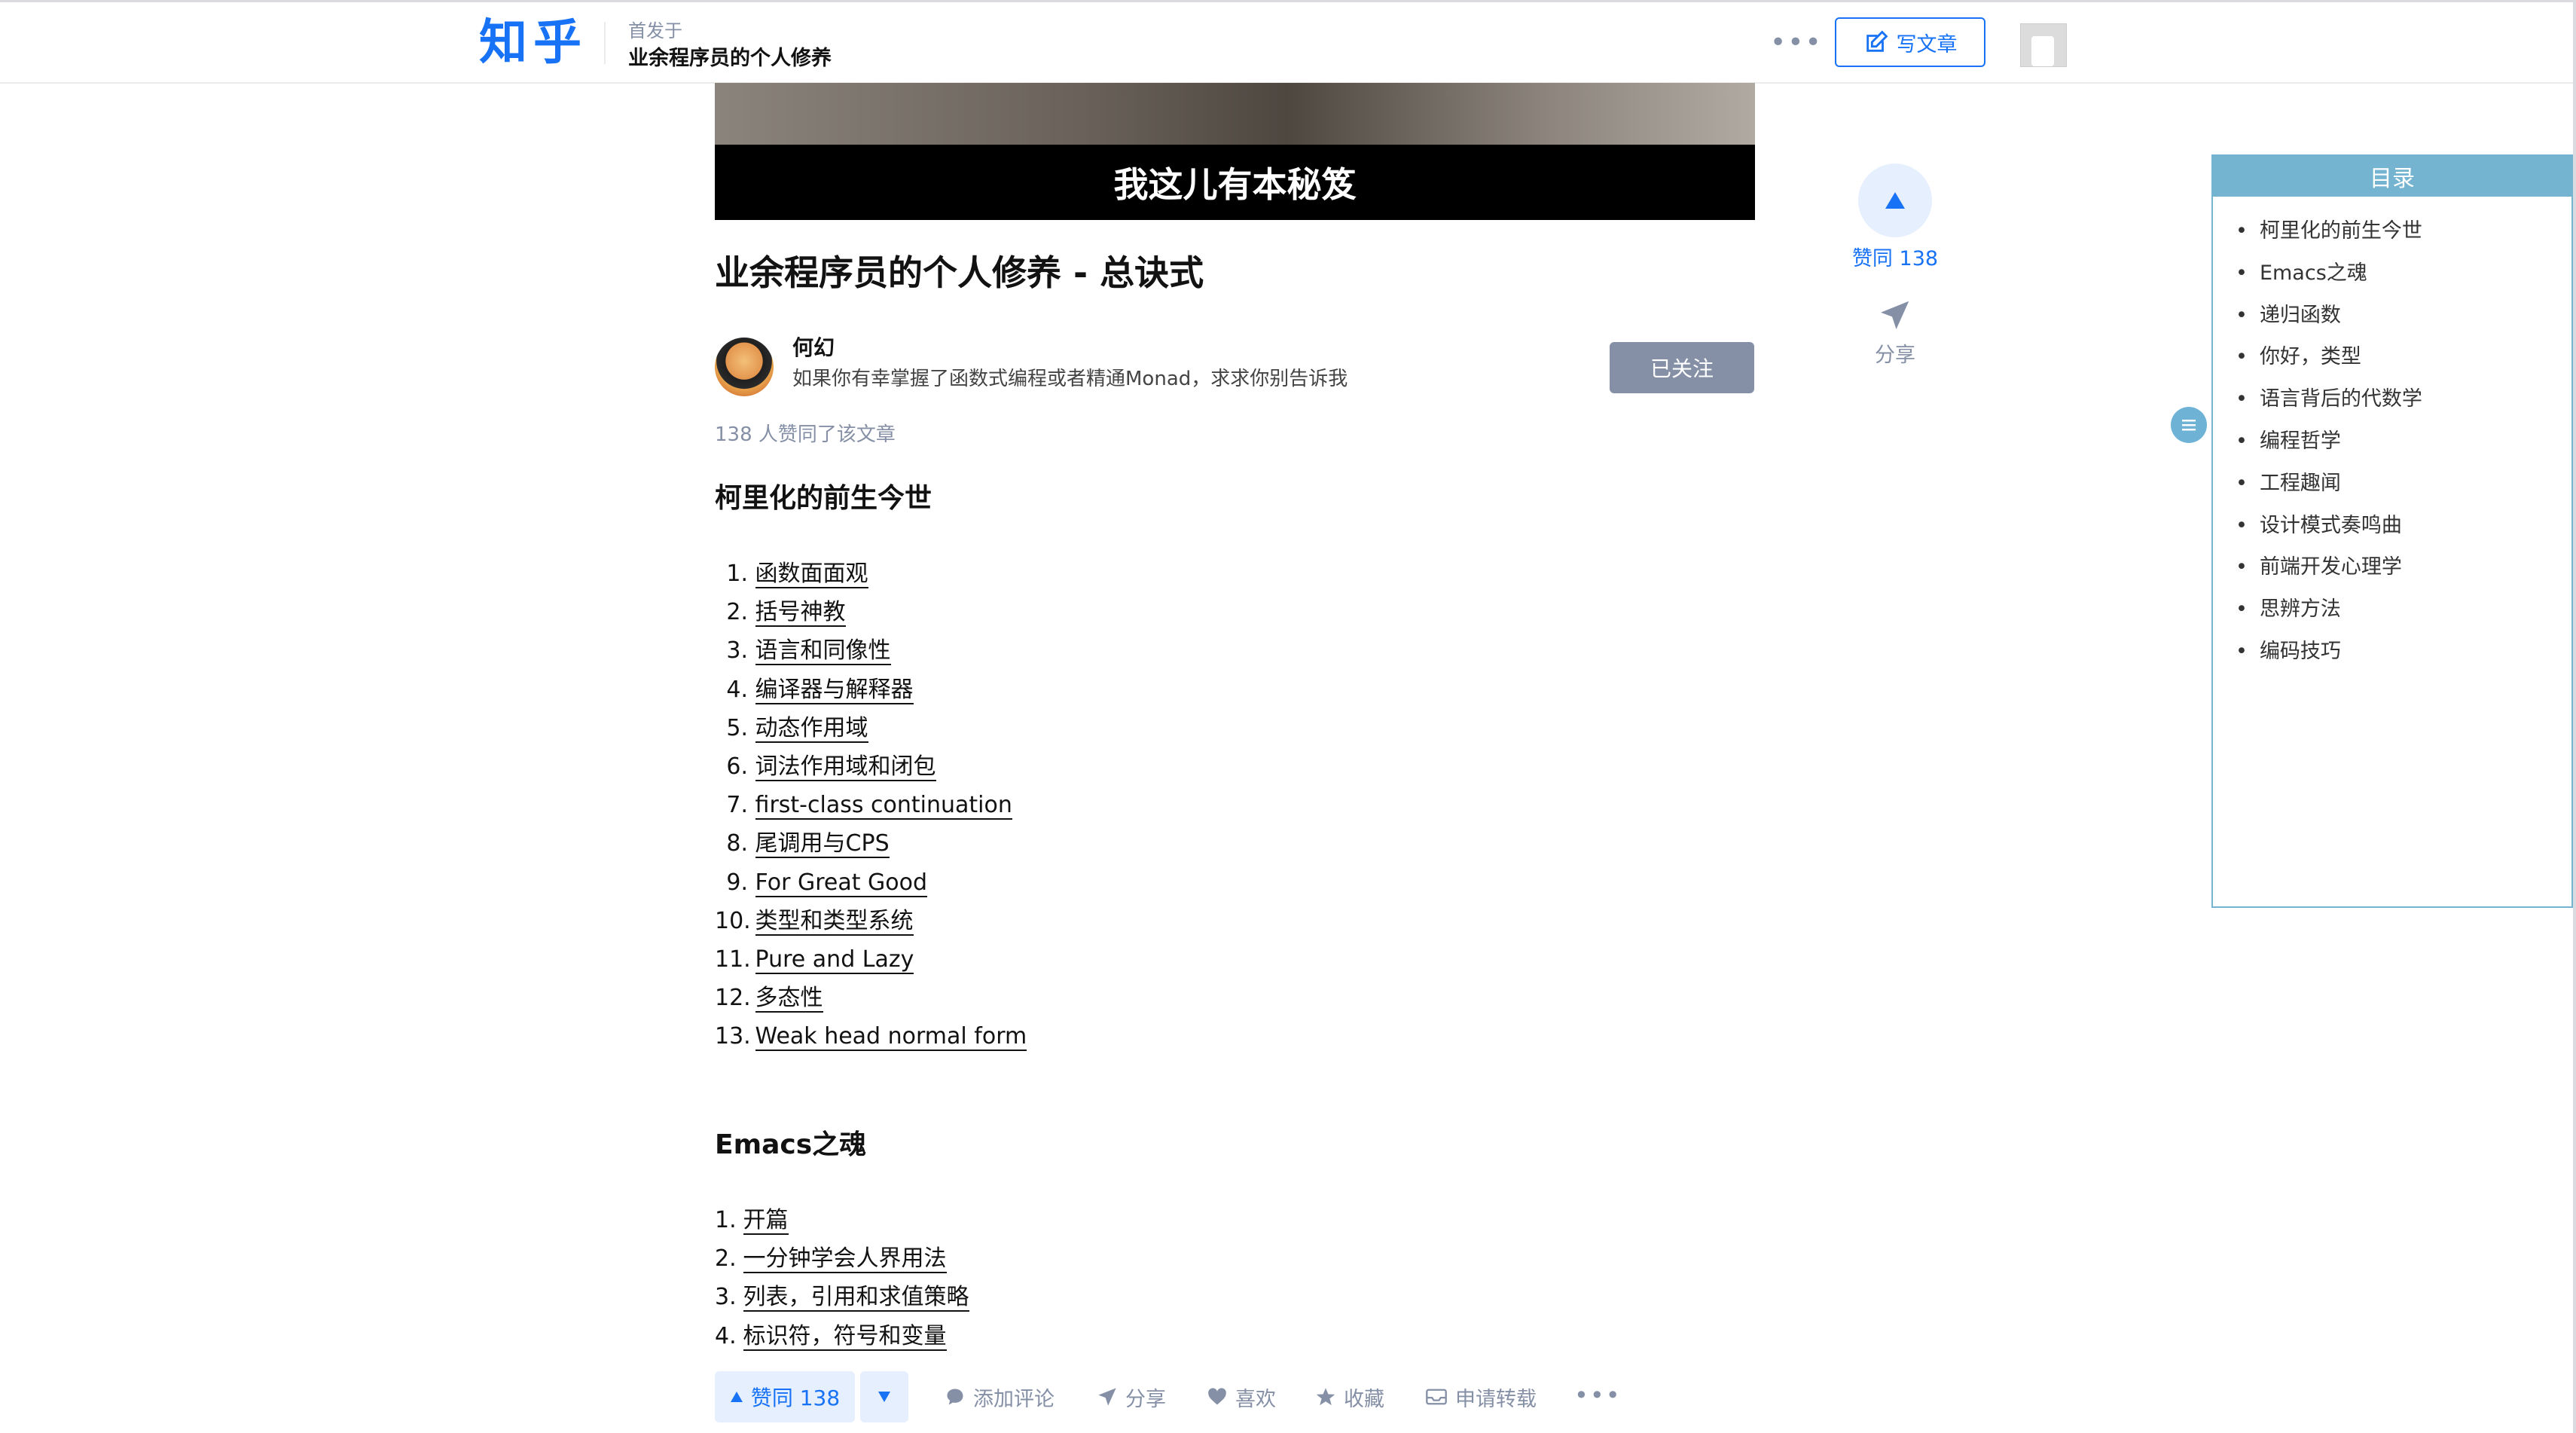  I want to click on toc-item: 思辨方法, so click(2404, 609).